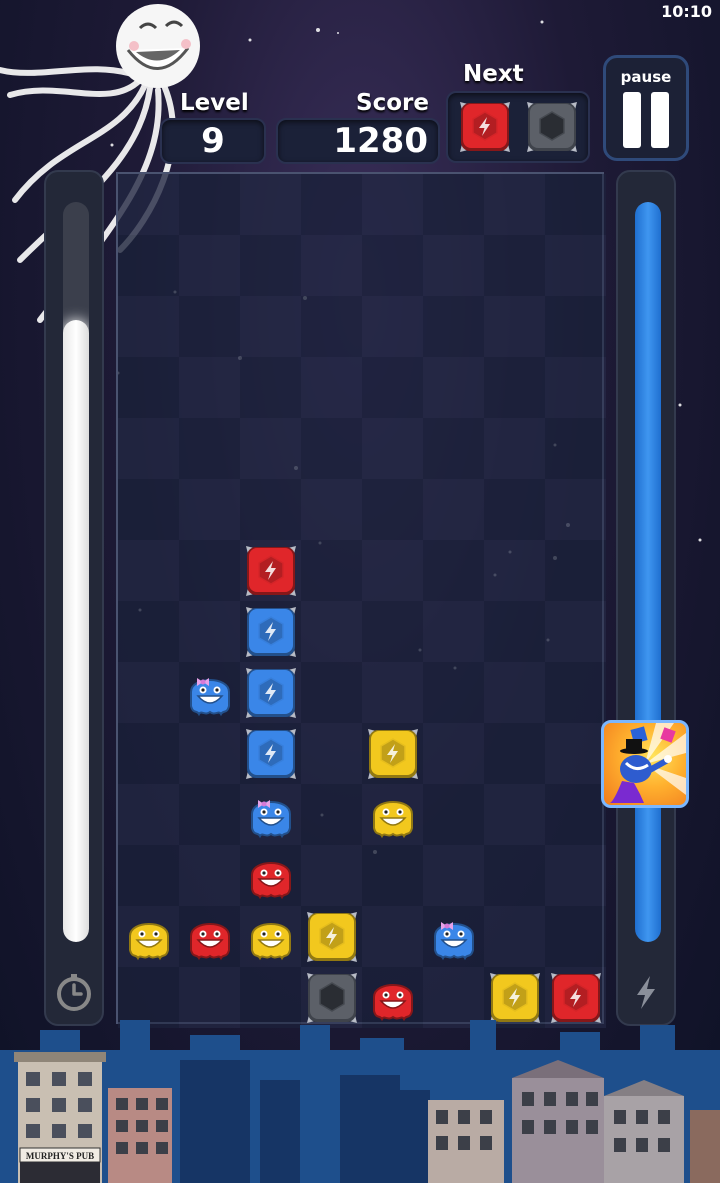  What do you see at coordinates (646, 992) in the screenshot?
I see `lightning-icon` at bounding box center [646, 992].